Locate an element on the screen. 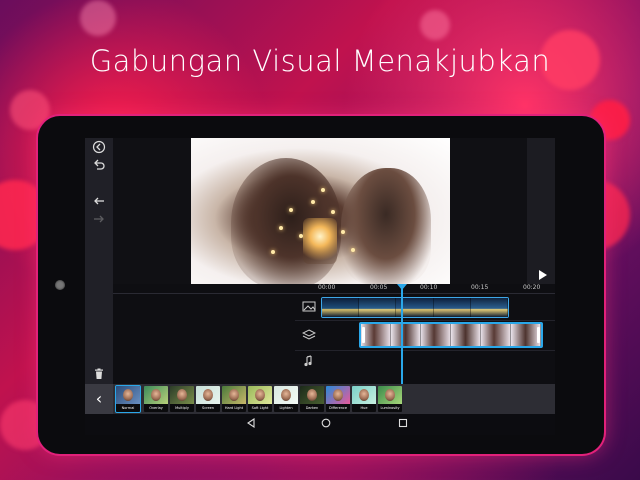 This screenshot has width=640, height=480. layer-track-icon is located at coordinates (309, 335).